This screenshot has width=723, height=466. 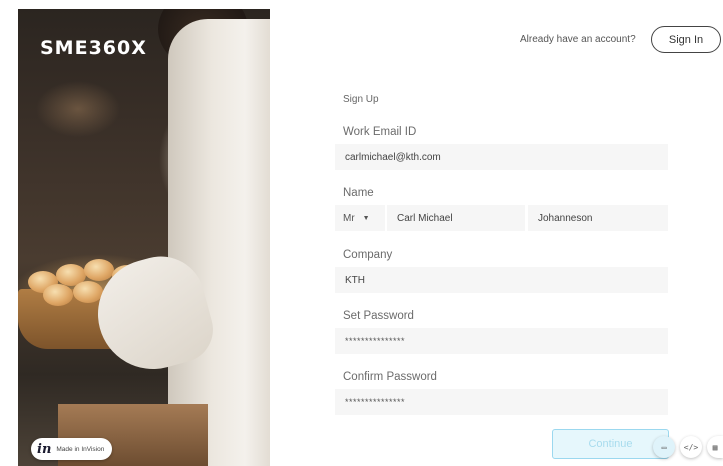 What do you see at coordinates (501, 280) in the screenshot?
I see `company-field` at bounding box center [501, 280].